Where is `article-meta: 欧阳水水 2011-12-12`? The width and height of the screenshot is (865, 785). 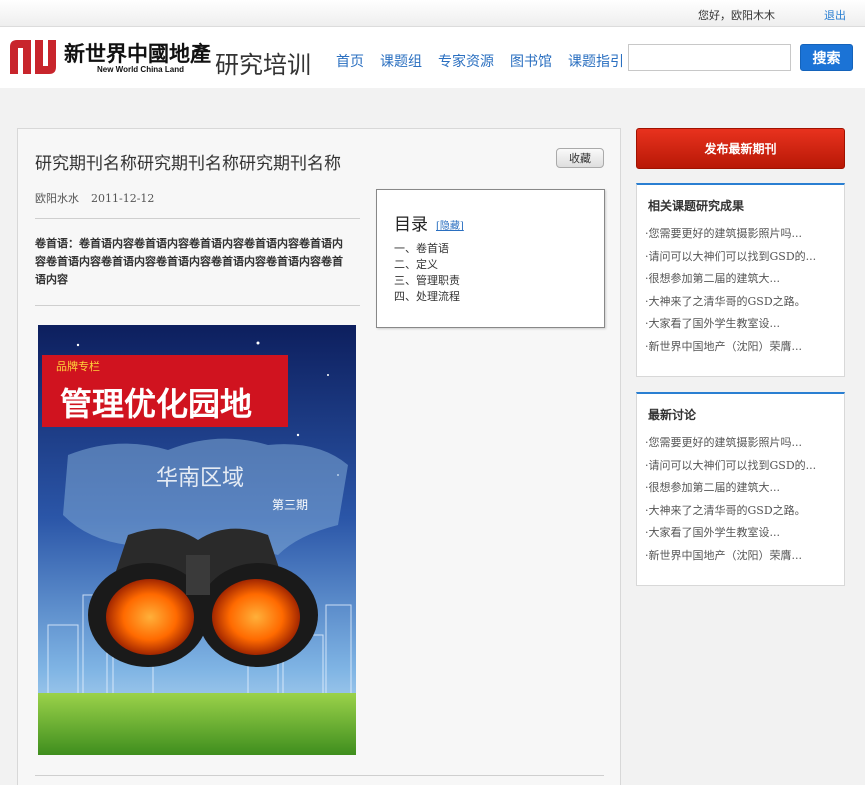 article-meta: 欧阳水水 2011-12-12 is located at coordinates (94, 198).